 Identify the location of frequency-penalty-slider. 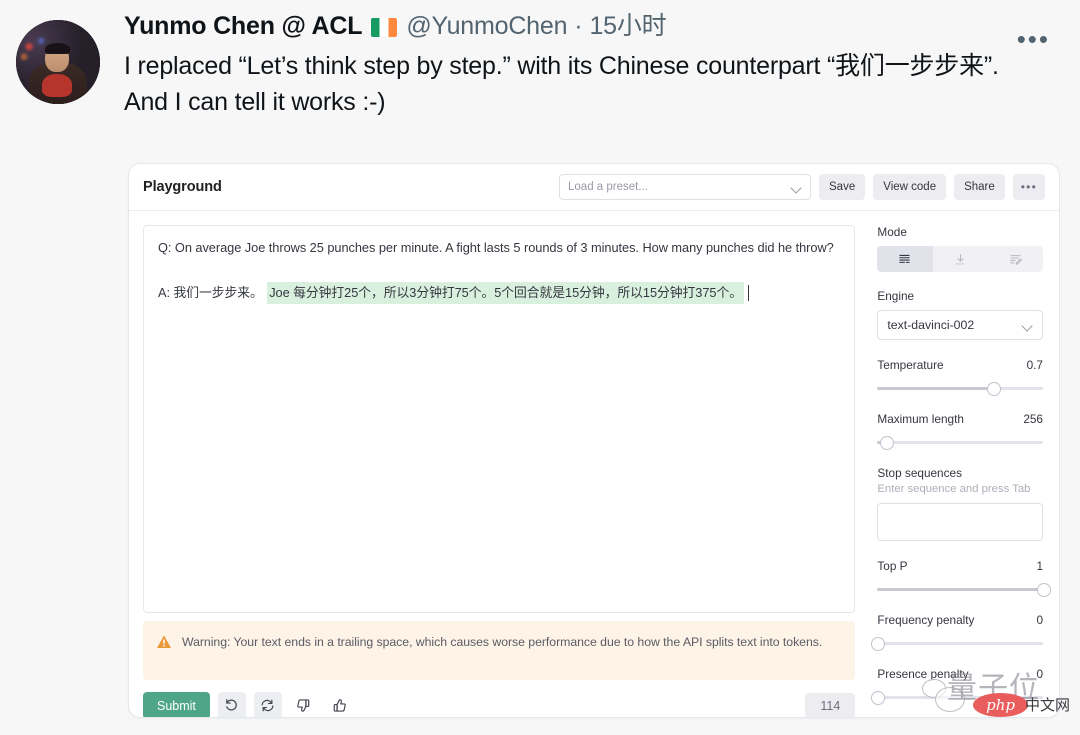
(957, 643).